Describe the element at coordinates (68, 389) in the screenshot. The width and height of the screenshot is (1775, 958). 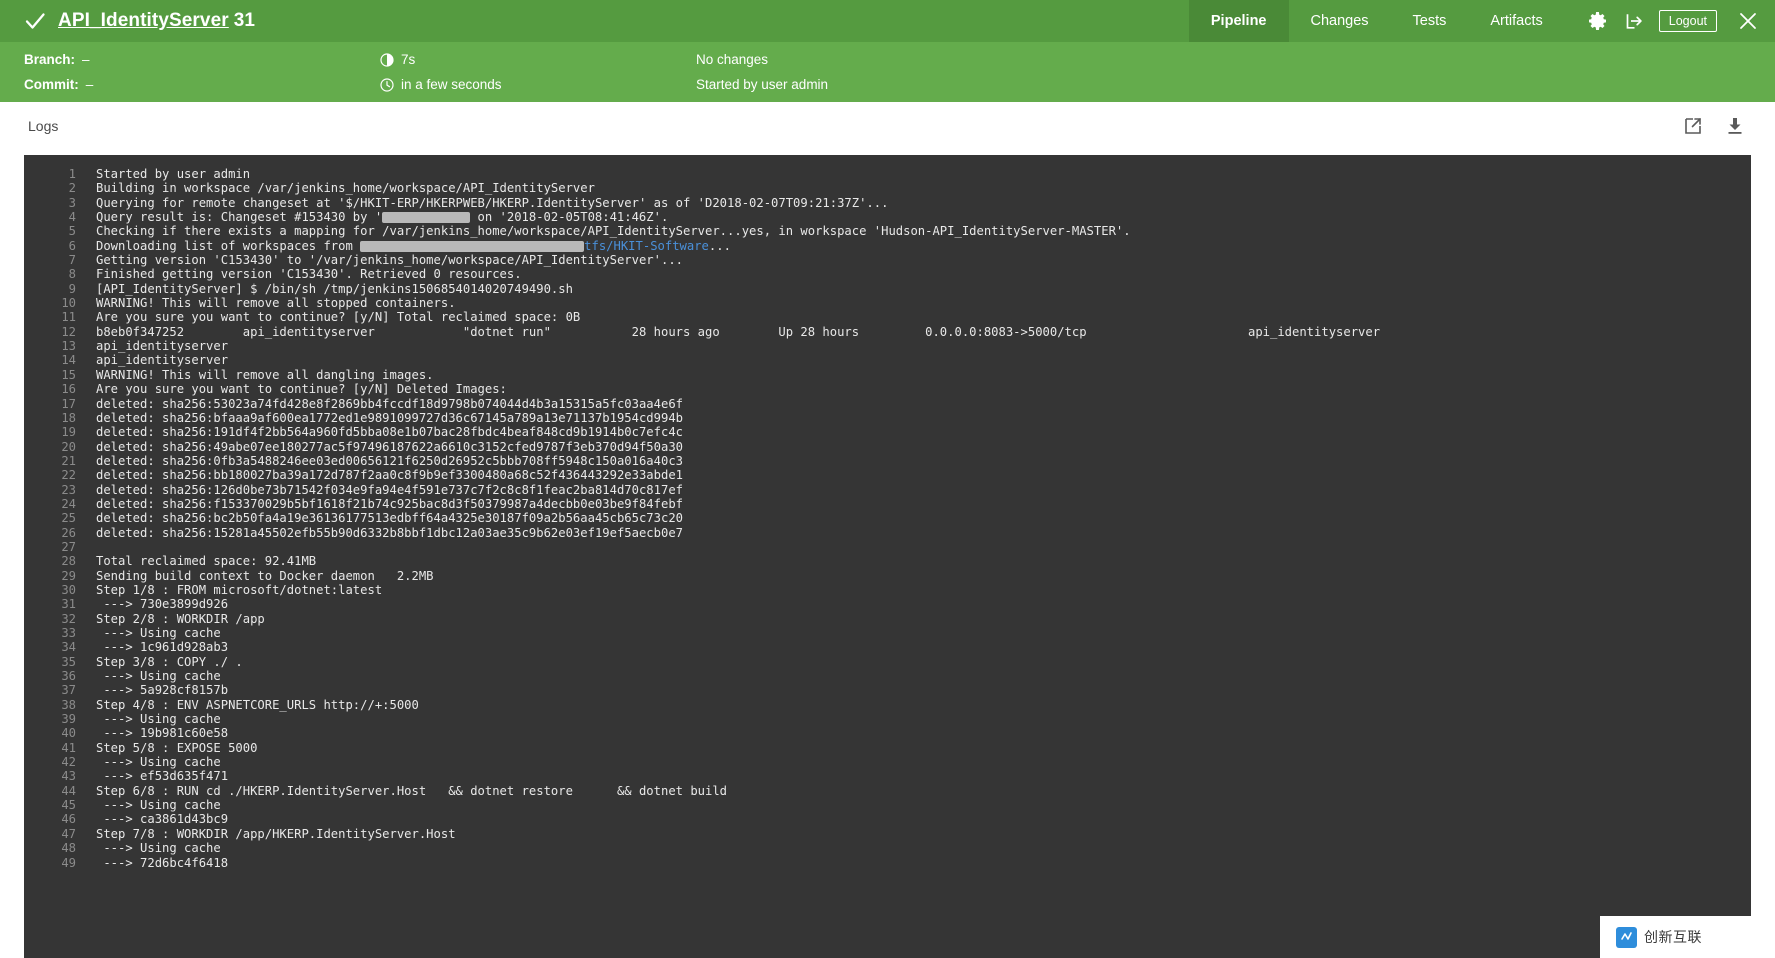
I see `log-line-number: 16` at that location.